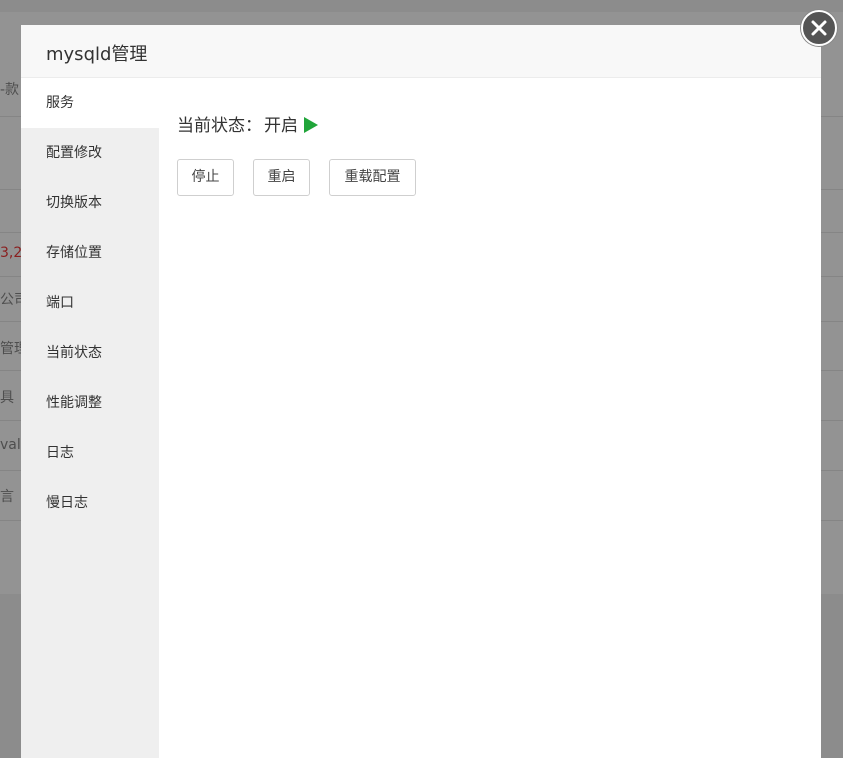  Describe the element at coordinates (372, 177) in the screenshot. I see `reload-config-button: 重载配置` at that location.